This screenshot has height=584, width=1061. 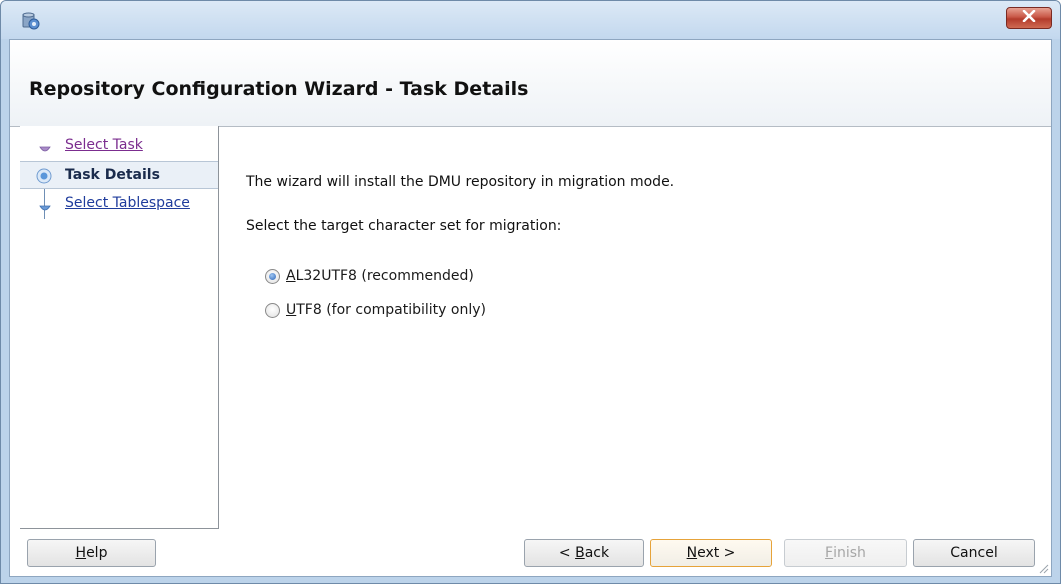 I want to click on help-button: Help, so click(x=91, y=553).